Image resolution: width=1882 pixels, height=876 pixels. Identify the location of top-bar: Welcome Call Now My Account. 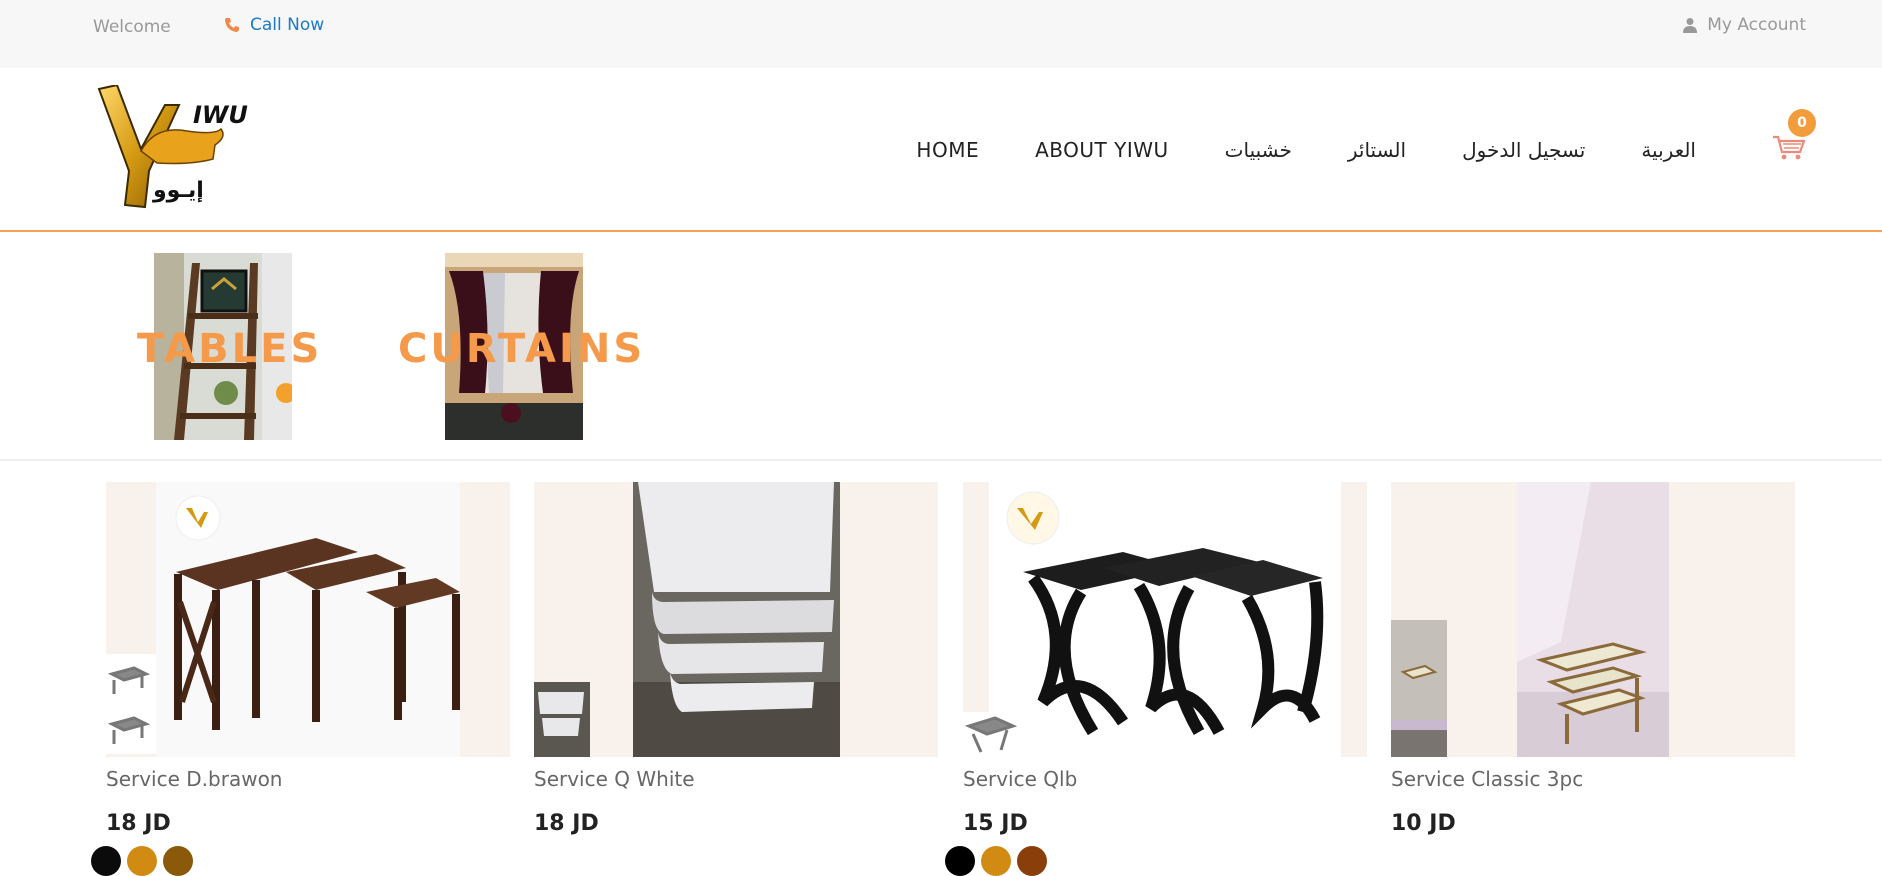
(941, 34).